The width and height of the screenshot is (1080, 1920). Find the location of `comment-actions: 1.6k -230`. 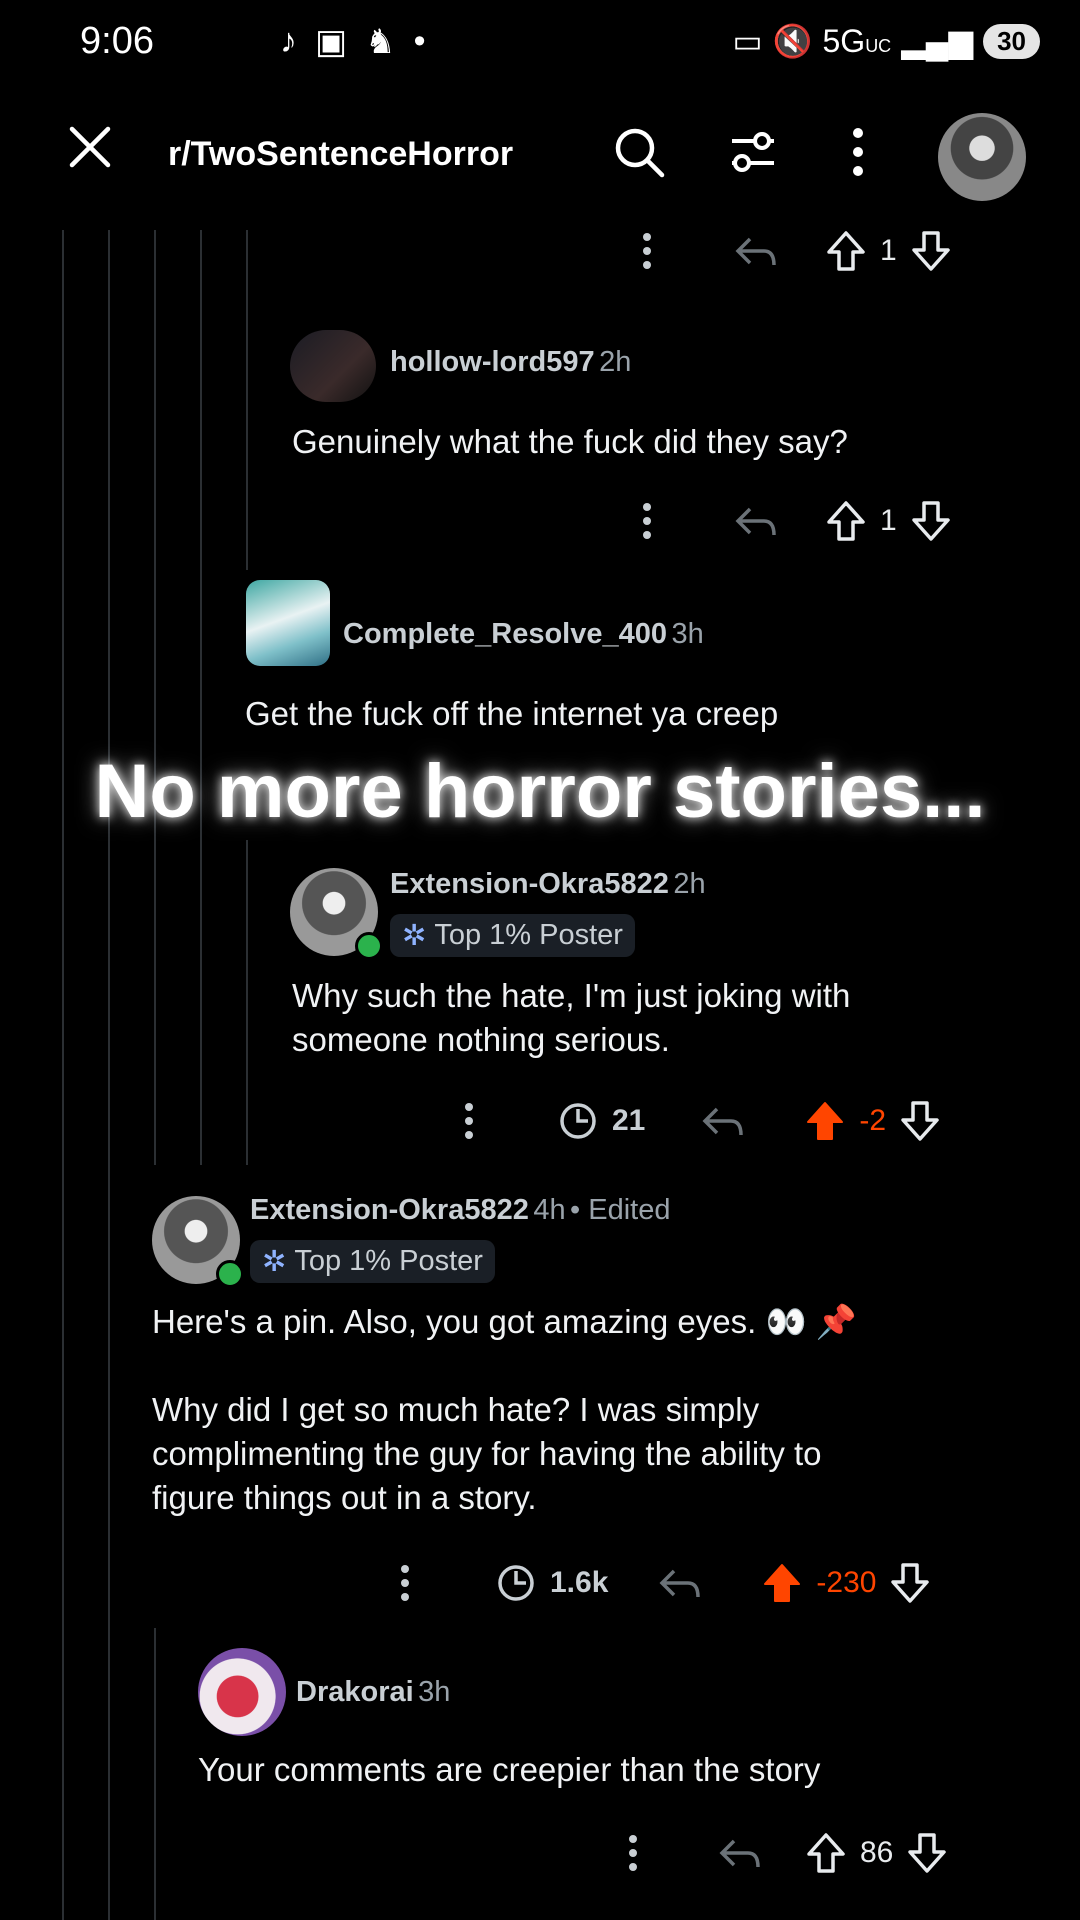

comment-actions: 1.6k -230 is located at coordinates (664, 1583).